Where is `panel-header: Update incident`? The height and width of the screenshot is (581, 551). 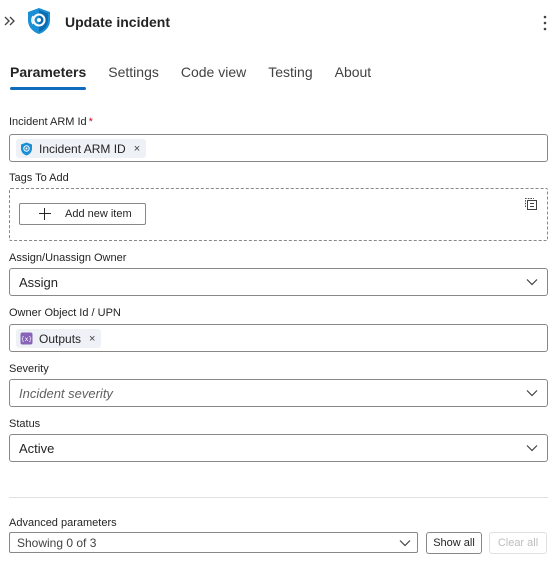
panel-header: Update incident is located at coordinates (275, 22).